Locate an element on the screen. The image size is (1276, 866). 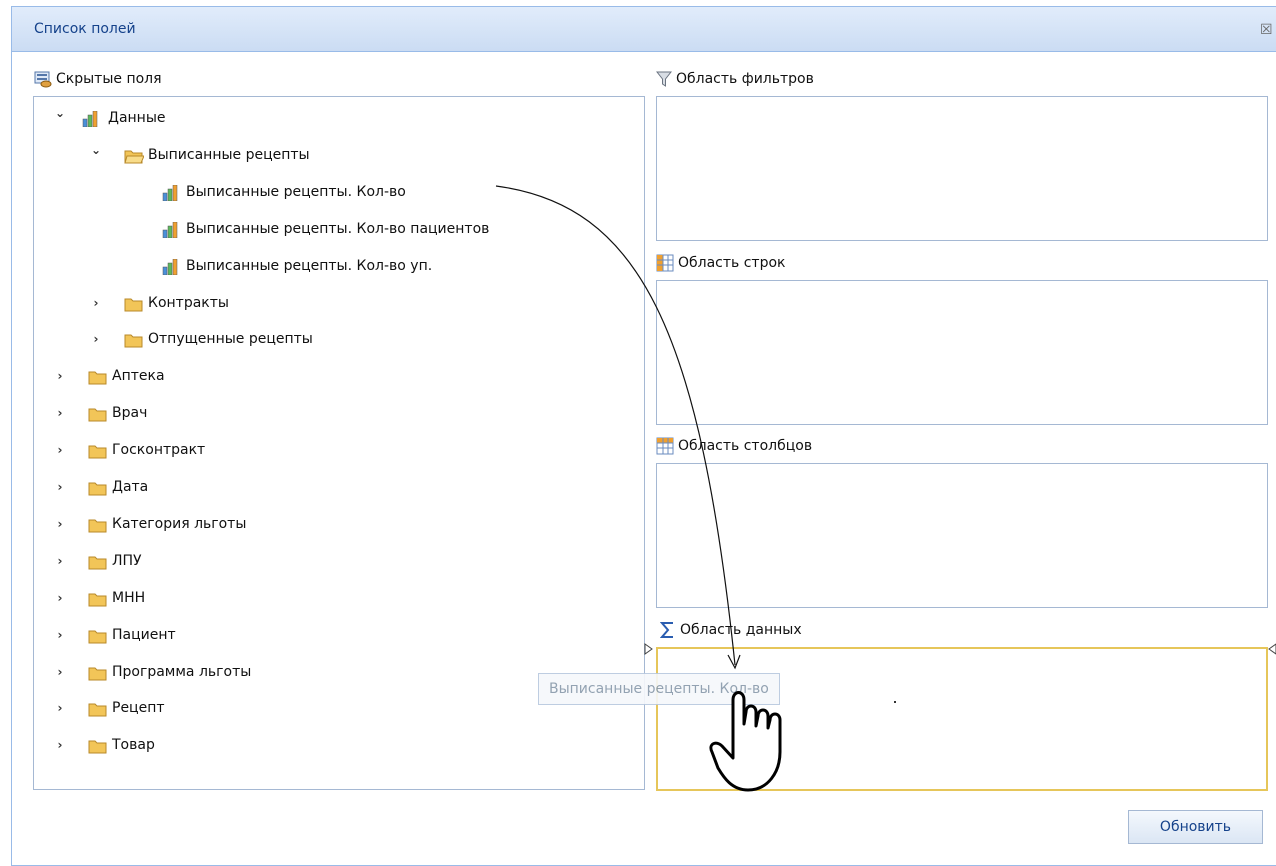
tree-item-label: Товар is located at coordinates (133, 745).